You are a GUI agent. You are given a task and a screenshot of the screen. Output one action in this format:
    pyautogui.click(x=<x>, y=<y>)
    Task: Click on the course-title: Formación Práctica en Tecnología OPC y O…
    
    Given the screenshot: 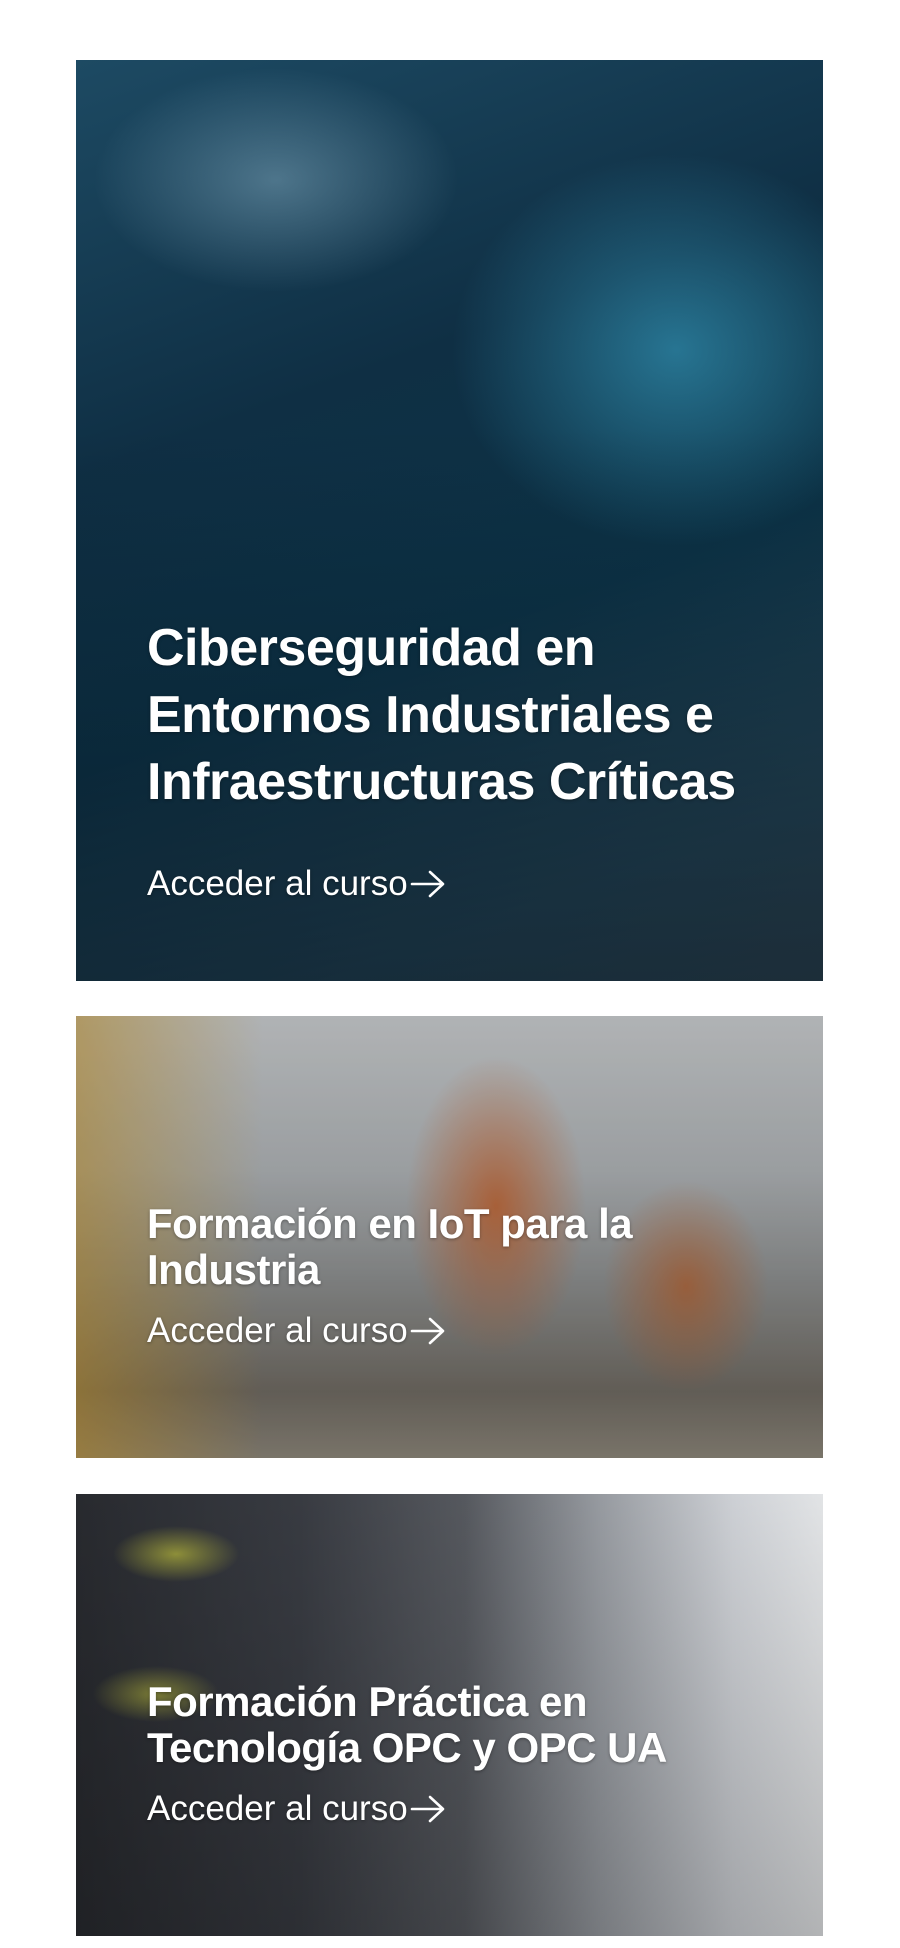 What is the action you would take?
    pyautogui.click(x=407, y=1724)
    